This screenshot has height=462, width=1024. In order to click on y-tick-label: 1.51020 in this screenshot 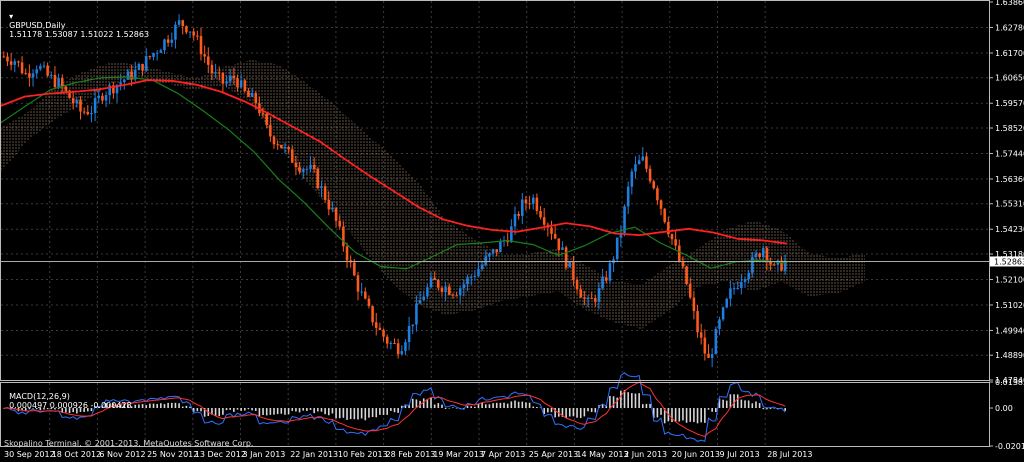, I will do `click(1009, 305)`.